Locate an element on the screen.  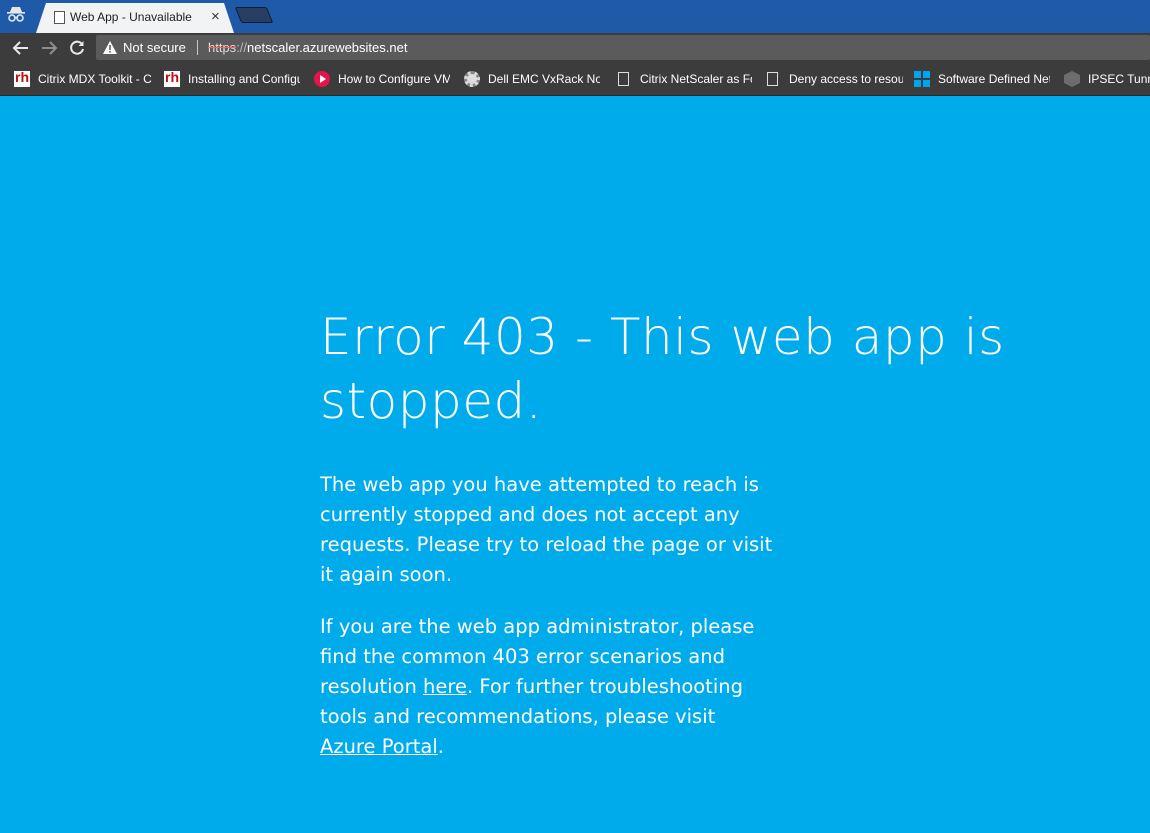
divider is located at coordinates (197, 47).